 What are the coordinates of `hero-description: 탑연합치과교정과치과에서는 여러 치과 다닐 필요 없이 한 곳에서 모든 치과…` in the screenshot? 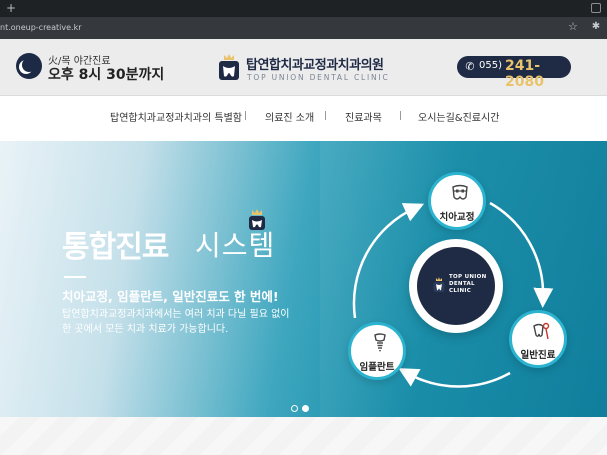 It's located at (176, 322).